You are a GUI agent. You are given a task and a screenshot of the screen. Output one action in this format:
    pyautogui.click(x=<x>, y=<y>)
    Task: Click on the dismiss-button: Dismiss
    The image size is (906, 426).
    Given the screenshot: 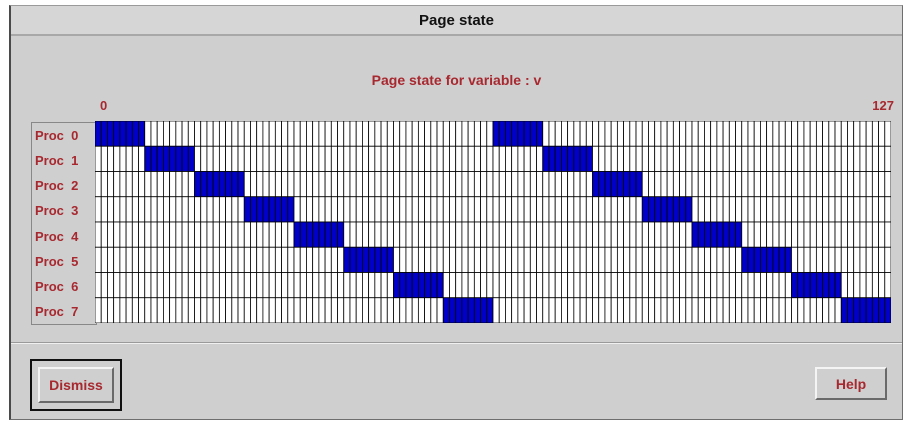 What is the action you would take?
    pyautogui.click(x=76, y=385)
    